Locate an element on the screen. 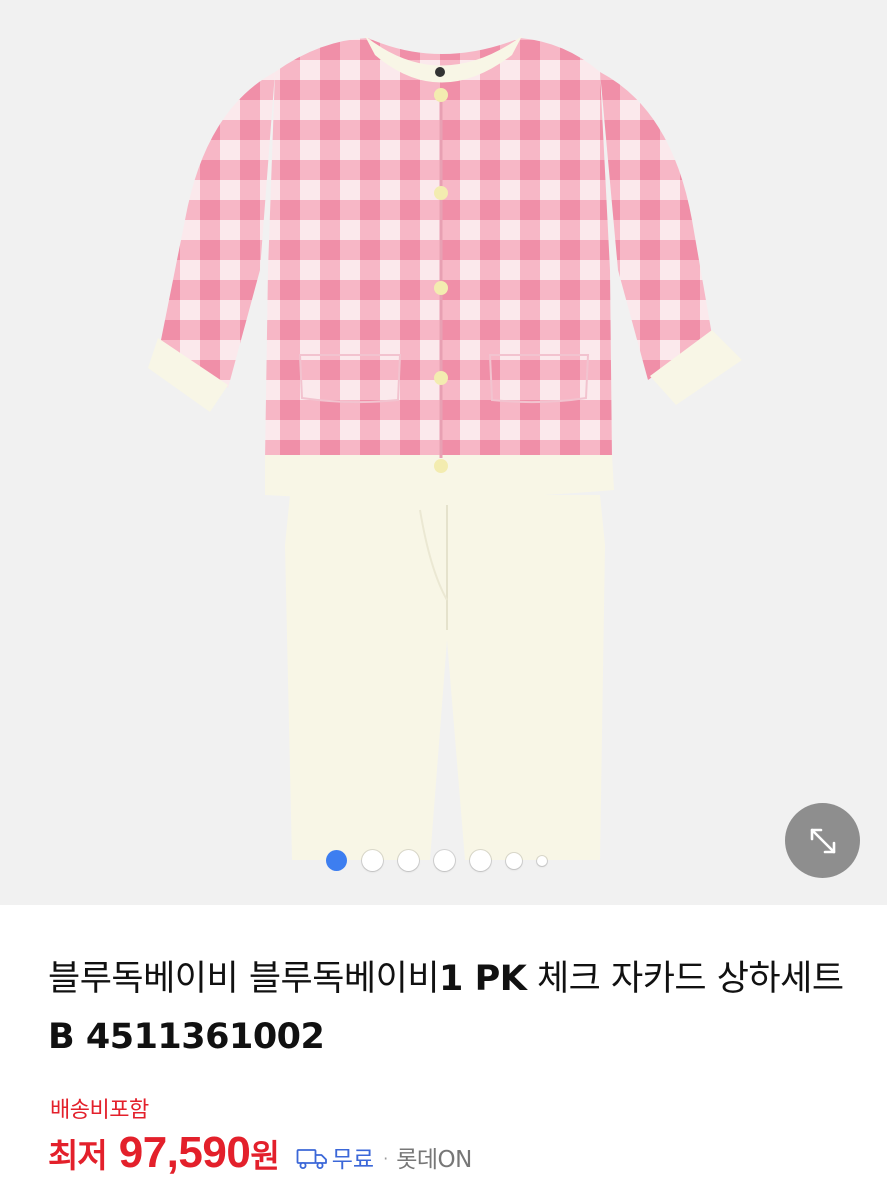 This screenshot has width=887, height=1200. free-shipping-label: 무료 is located at coordinates (353, 1160).